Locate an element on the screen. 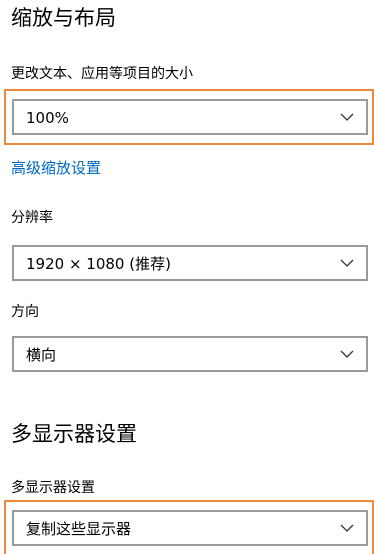 The image size is (374, 554). resolution-label: 分辨率 is located at coordinates (32, 218).